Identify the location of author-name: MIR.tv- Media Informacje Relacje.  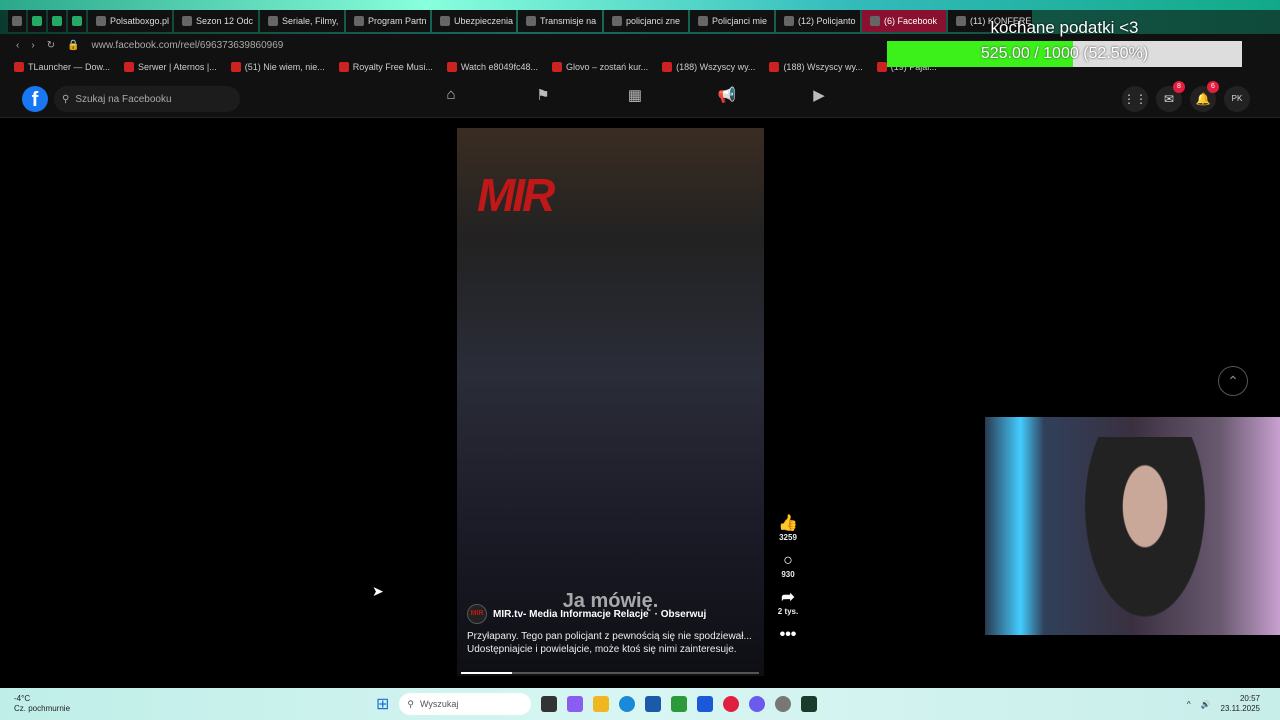
(571, 614).